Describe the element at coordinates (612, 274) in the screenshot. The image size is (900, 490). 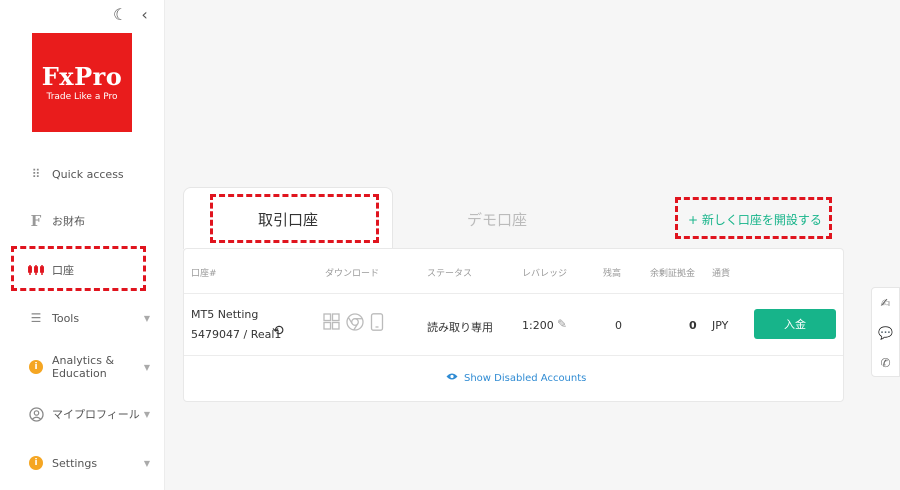
I see `col-header-balance: 残高` at that location.